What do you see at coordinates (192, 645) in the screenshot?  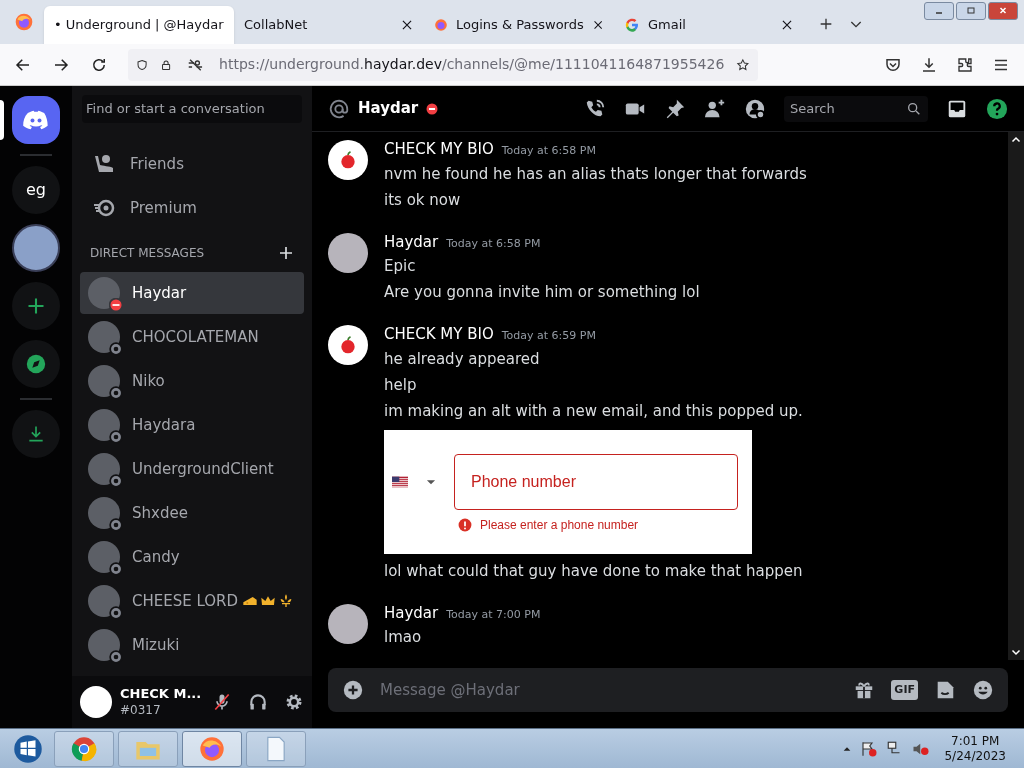 I see `dm-item: Mizuki` at bounding box center [192, 645].